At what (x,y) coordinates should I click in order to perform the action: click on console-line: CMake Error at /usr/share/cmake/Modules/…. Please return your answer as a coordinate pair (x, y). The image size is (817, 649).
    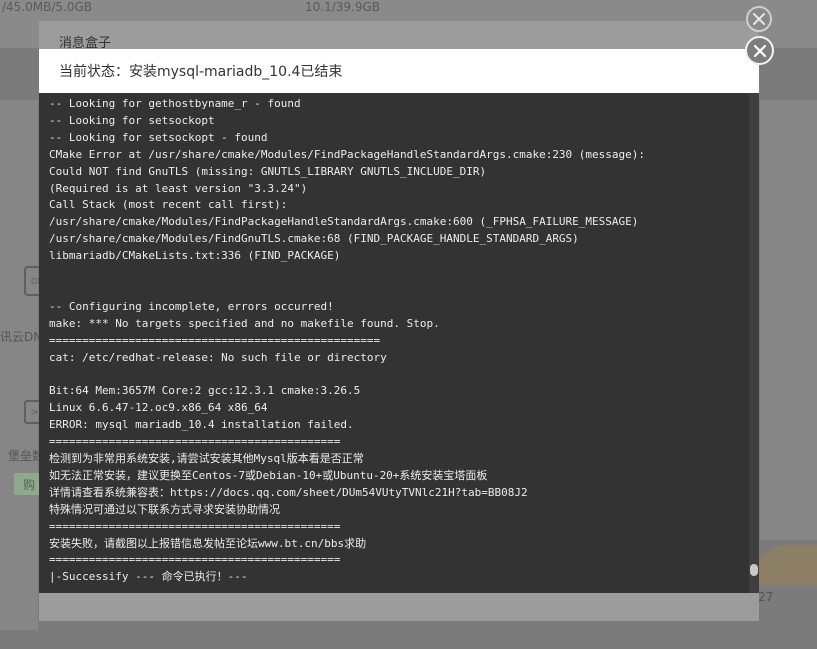
    Looking at the image, I should click on (347, 154).